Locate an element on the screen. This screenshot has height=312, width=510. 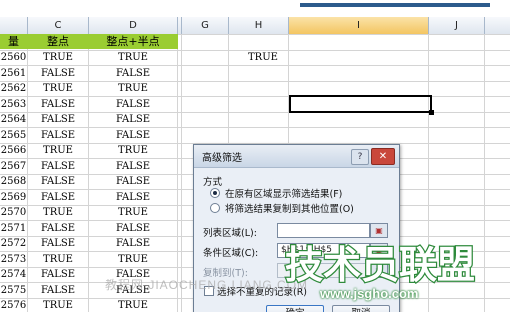
dialog-title: 高级筛选 is located at coordinates (222, 158).